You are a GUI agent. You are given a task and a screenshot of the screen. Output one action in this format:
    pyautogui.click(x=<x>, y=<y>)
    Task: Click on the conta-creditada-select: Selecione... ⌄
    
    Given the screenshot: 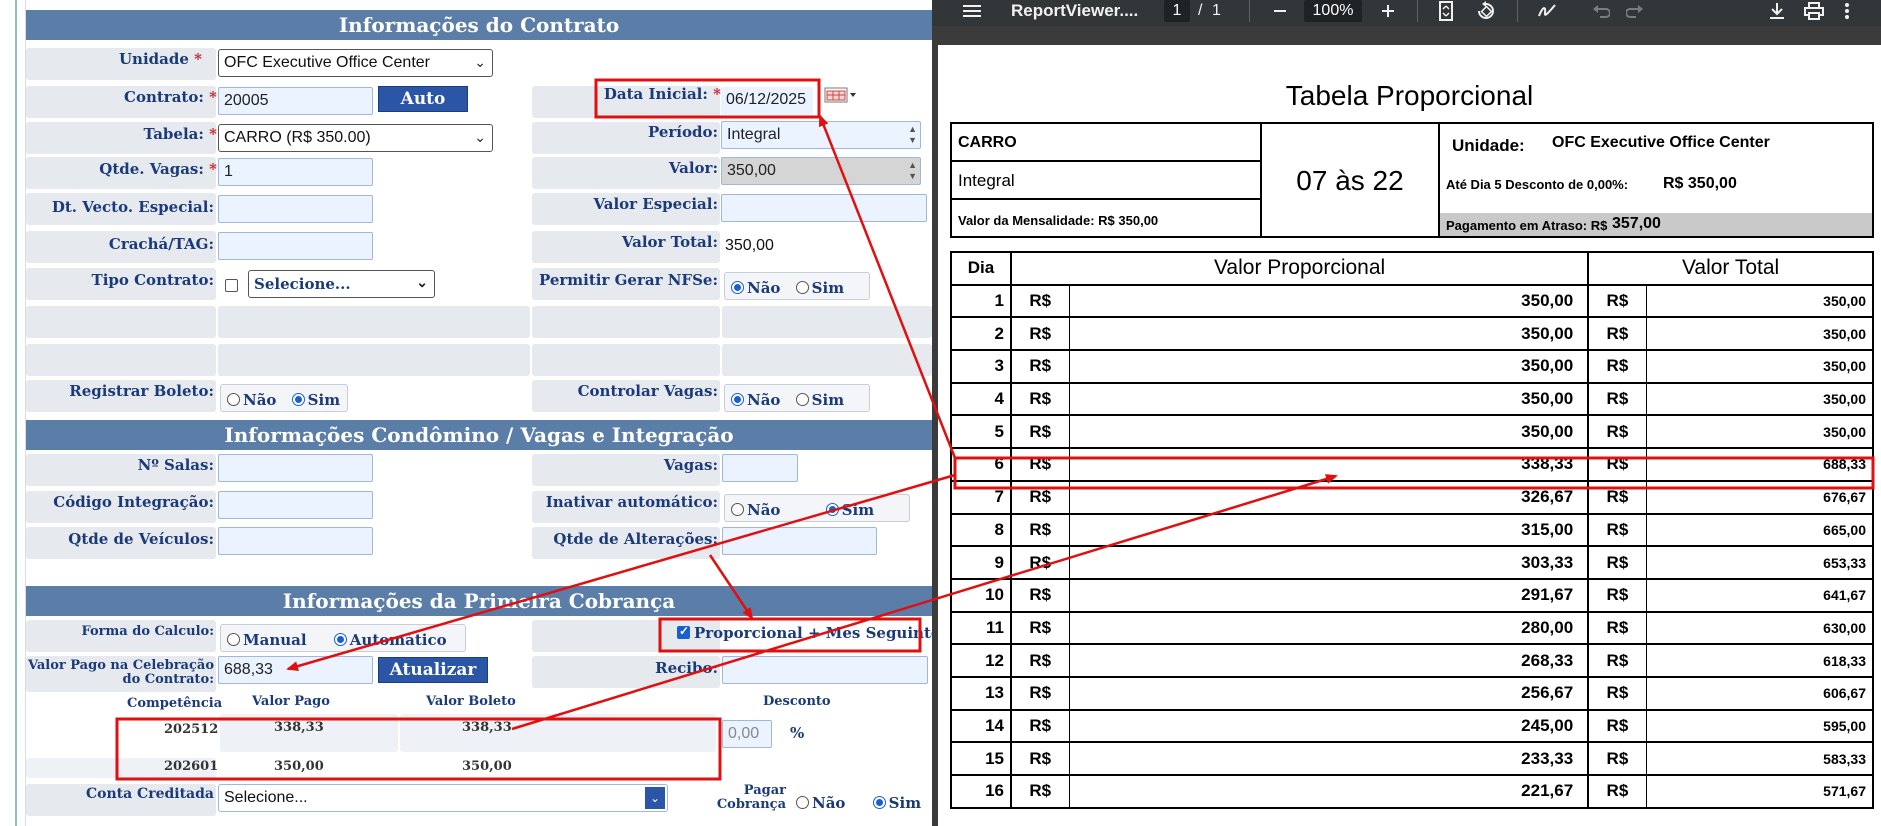 What is the action you would take?
    pyautogui.click(x=443, y=798)
    